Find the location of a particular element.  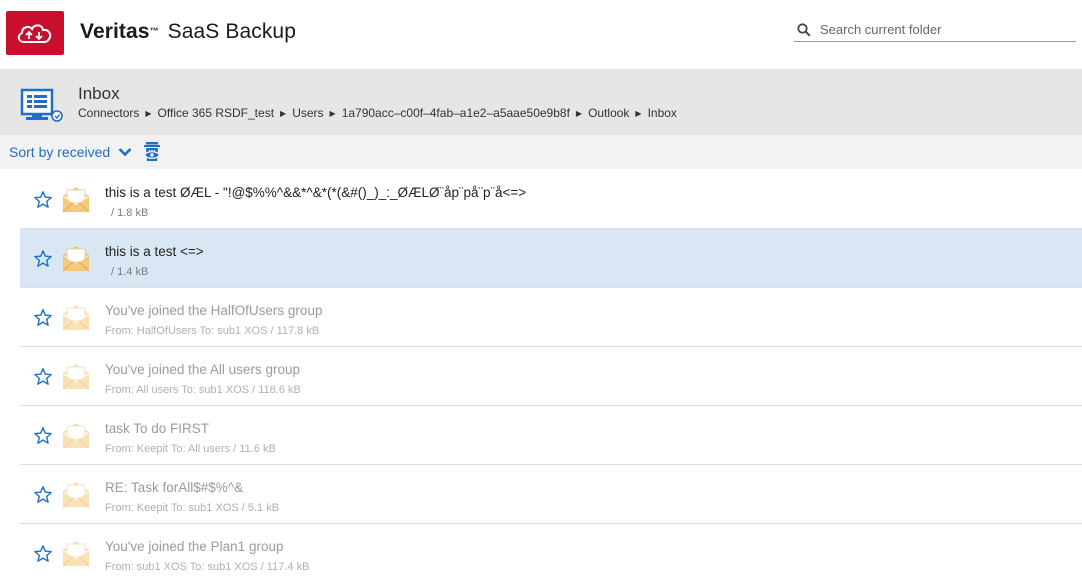

trademark: ™ is located at coordinates (154, 31).